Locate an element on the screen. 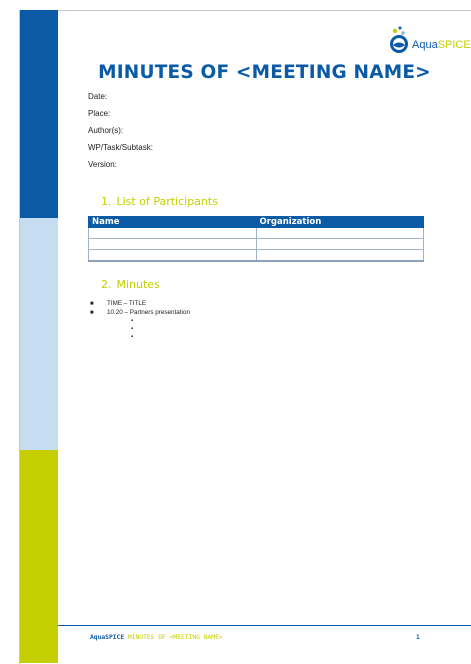 The width and height of the screenshot is (471, 664). participants-table: Name Organization is located at coordinates (256, 239).